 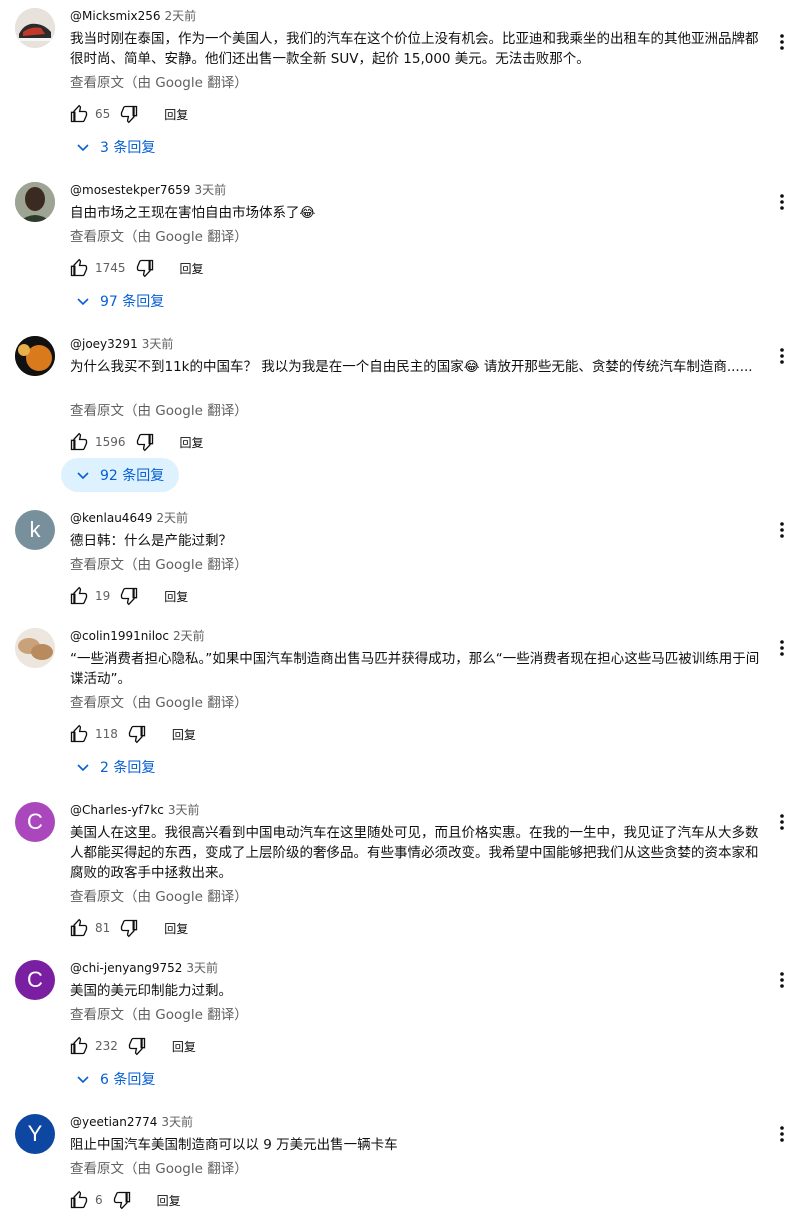 I want to click on comment-header: @kenlau4649 2天前, so click(x=129, y=518).